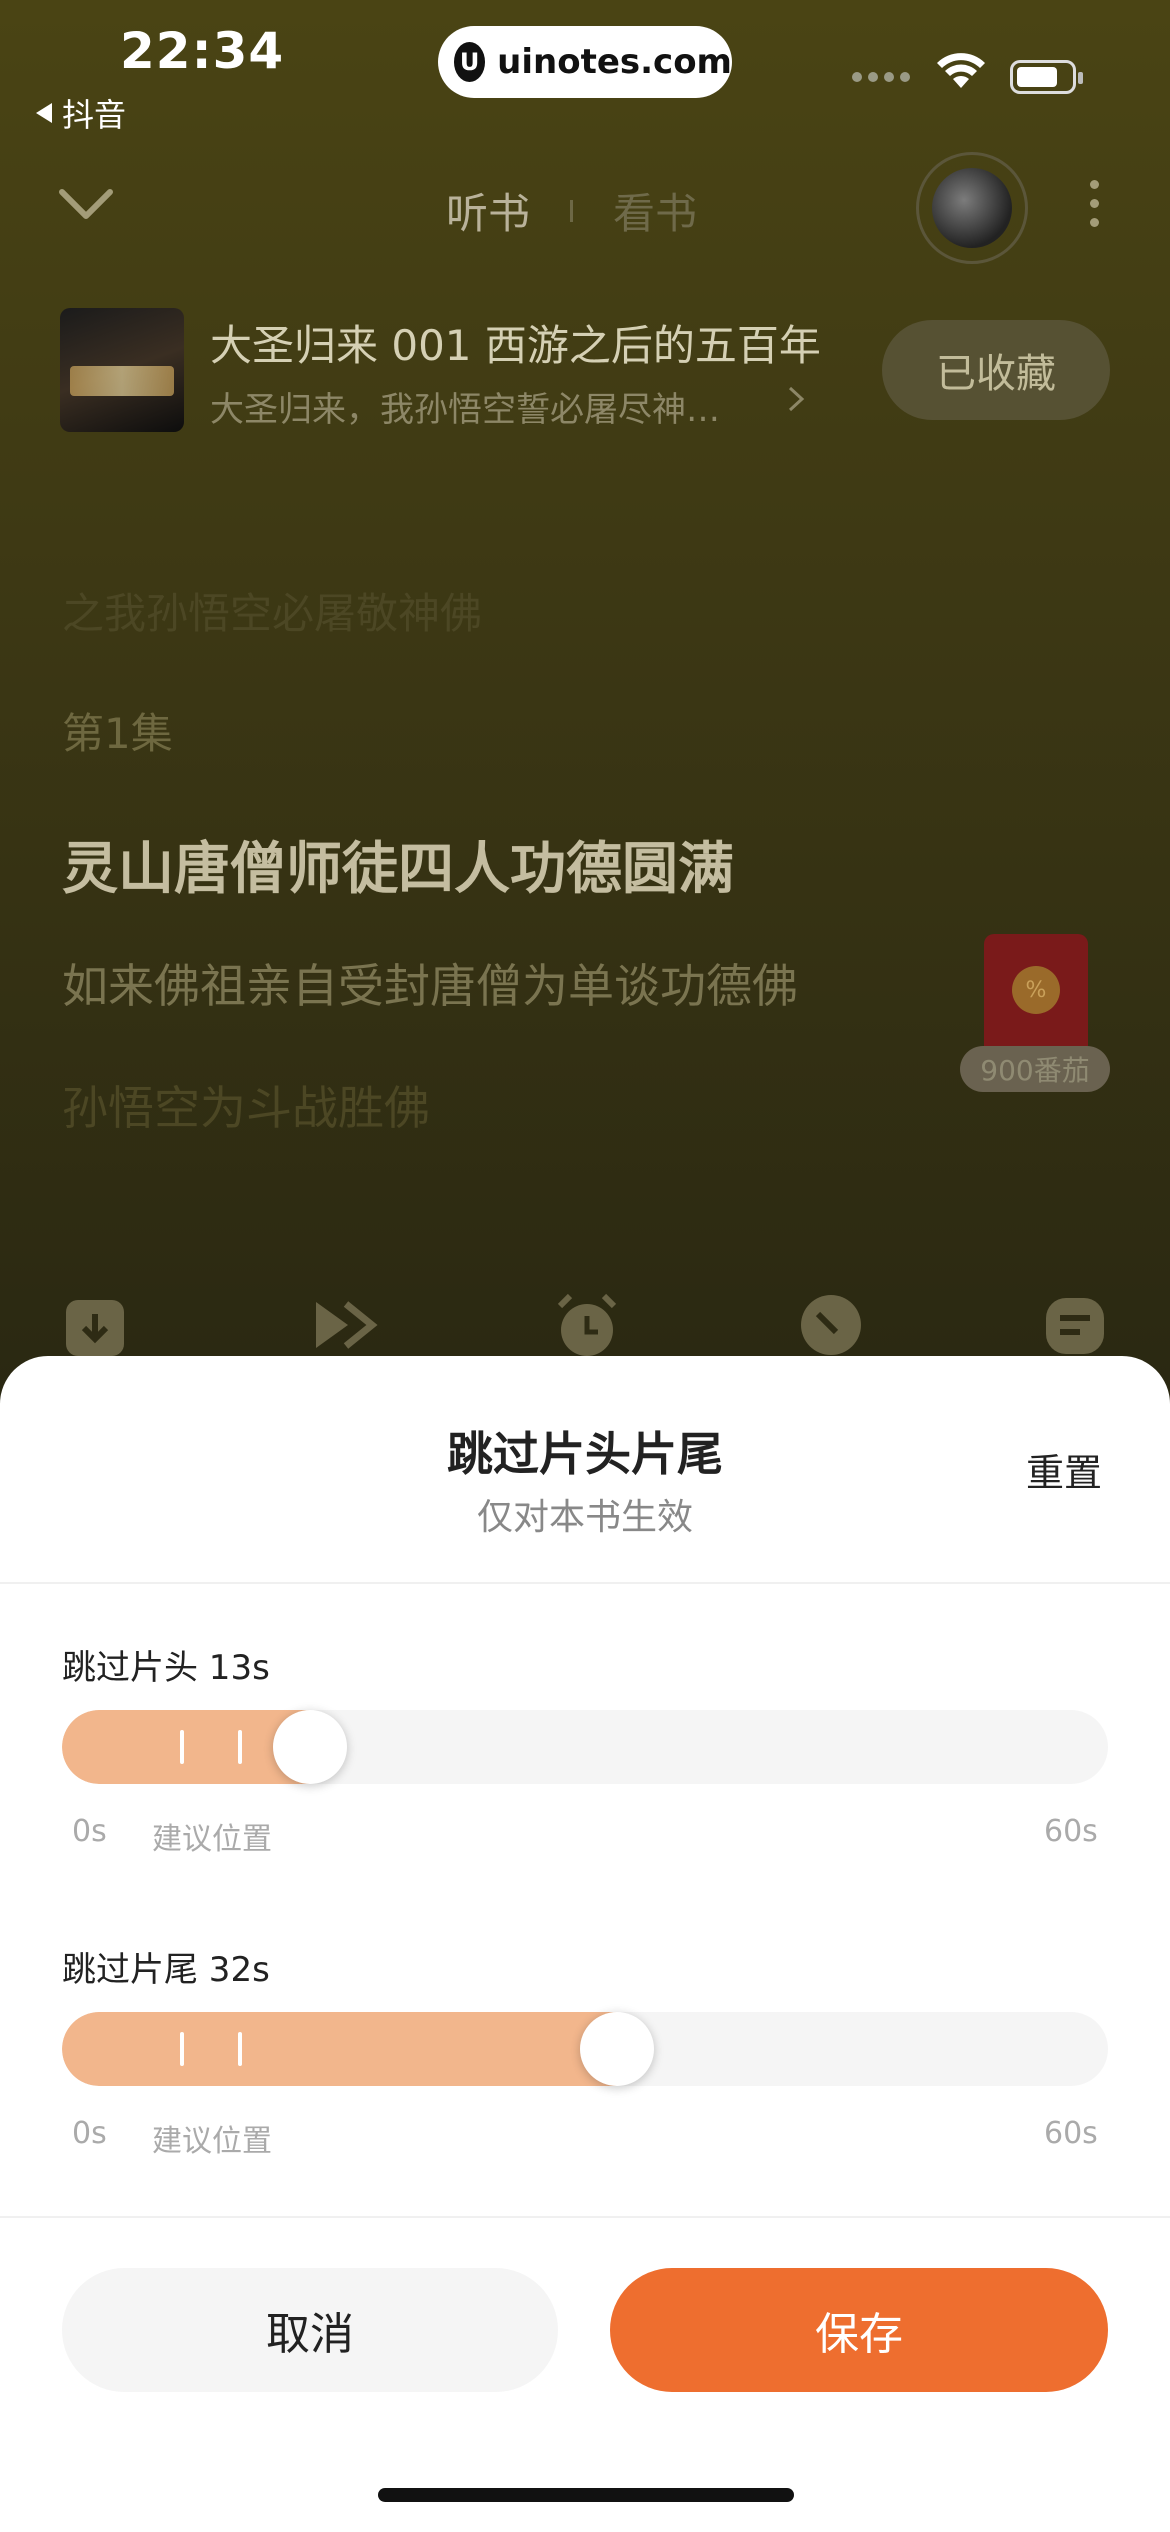 This screenshot has width=1170, height=2532. I want to click on intro-slider-thumb, so click(309, 1747).